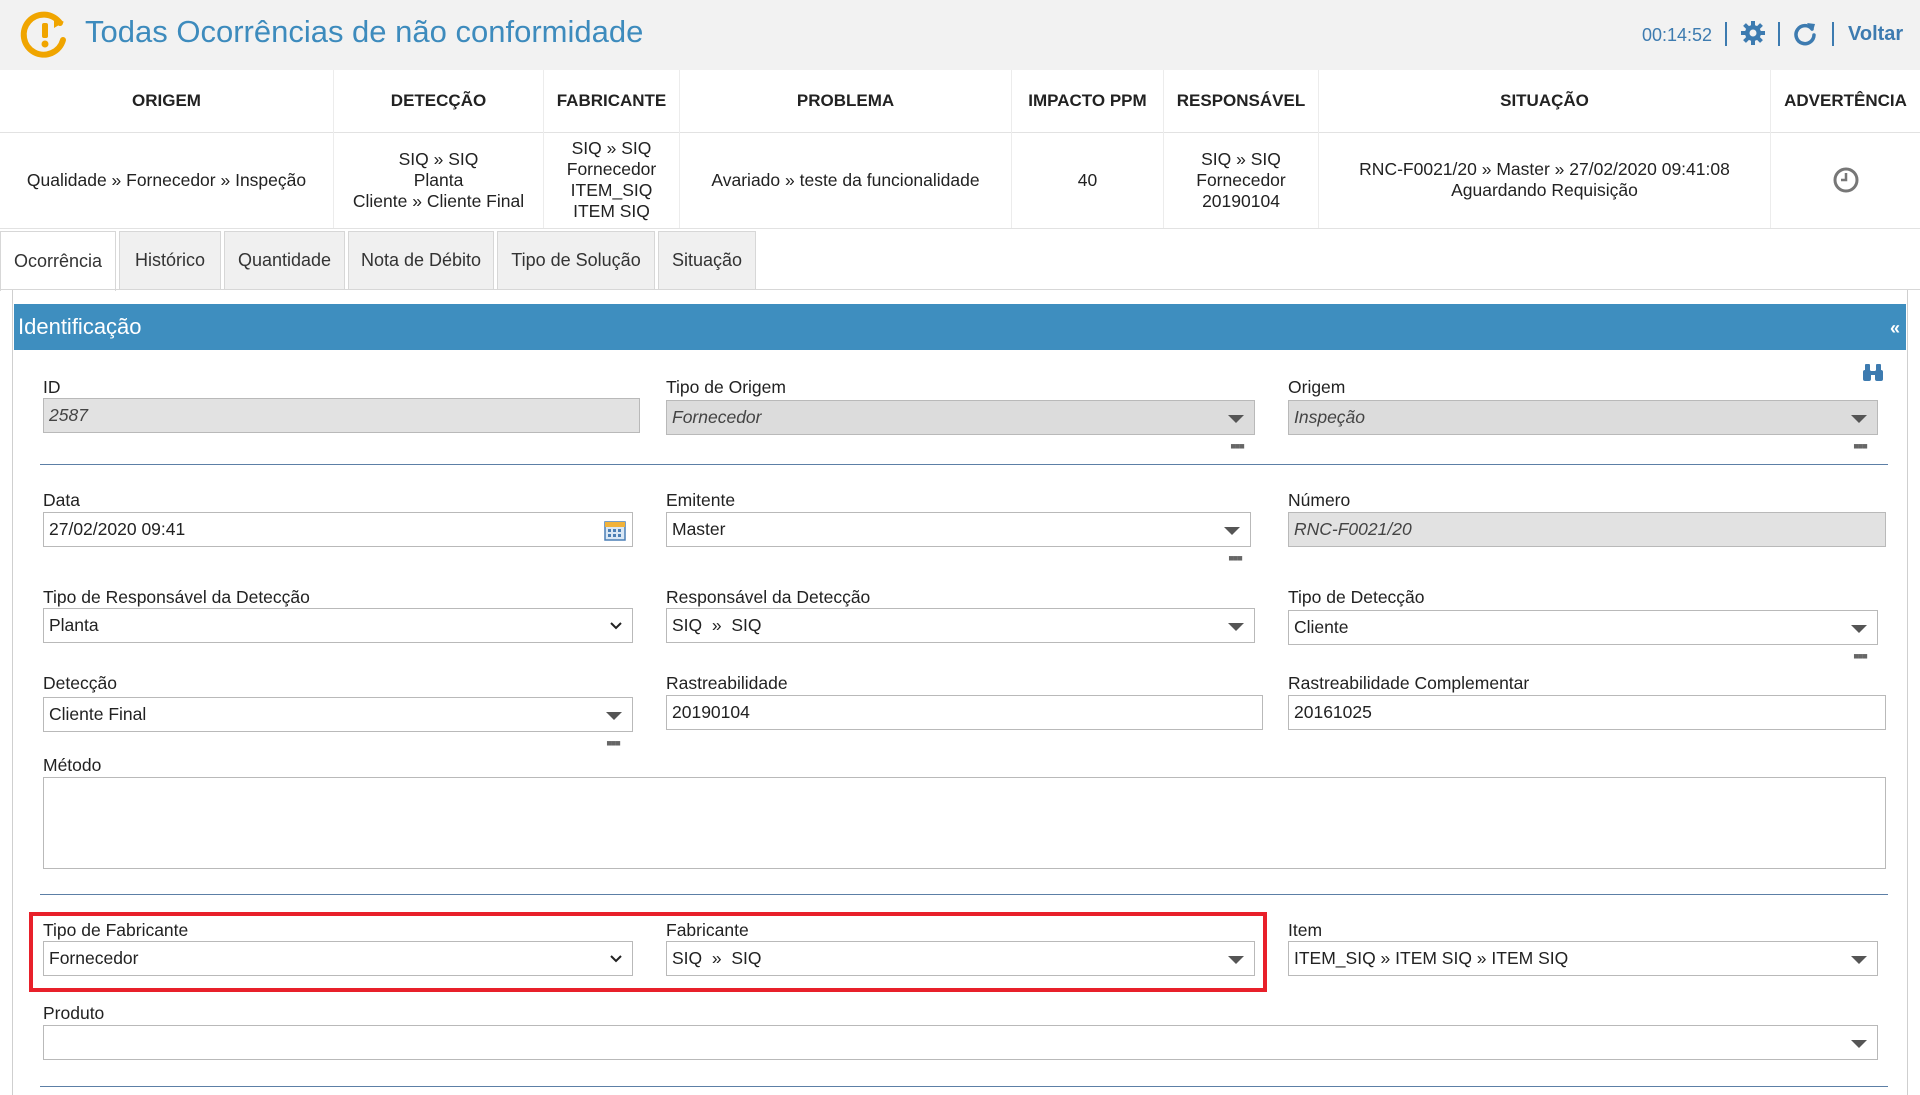 This screenshot has width=1920, height=1095. Describe the element at coordinates (1583, 627) in the screenshot. I see `tipo-det-select: Cliente` at that location.